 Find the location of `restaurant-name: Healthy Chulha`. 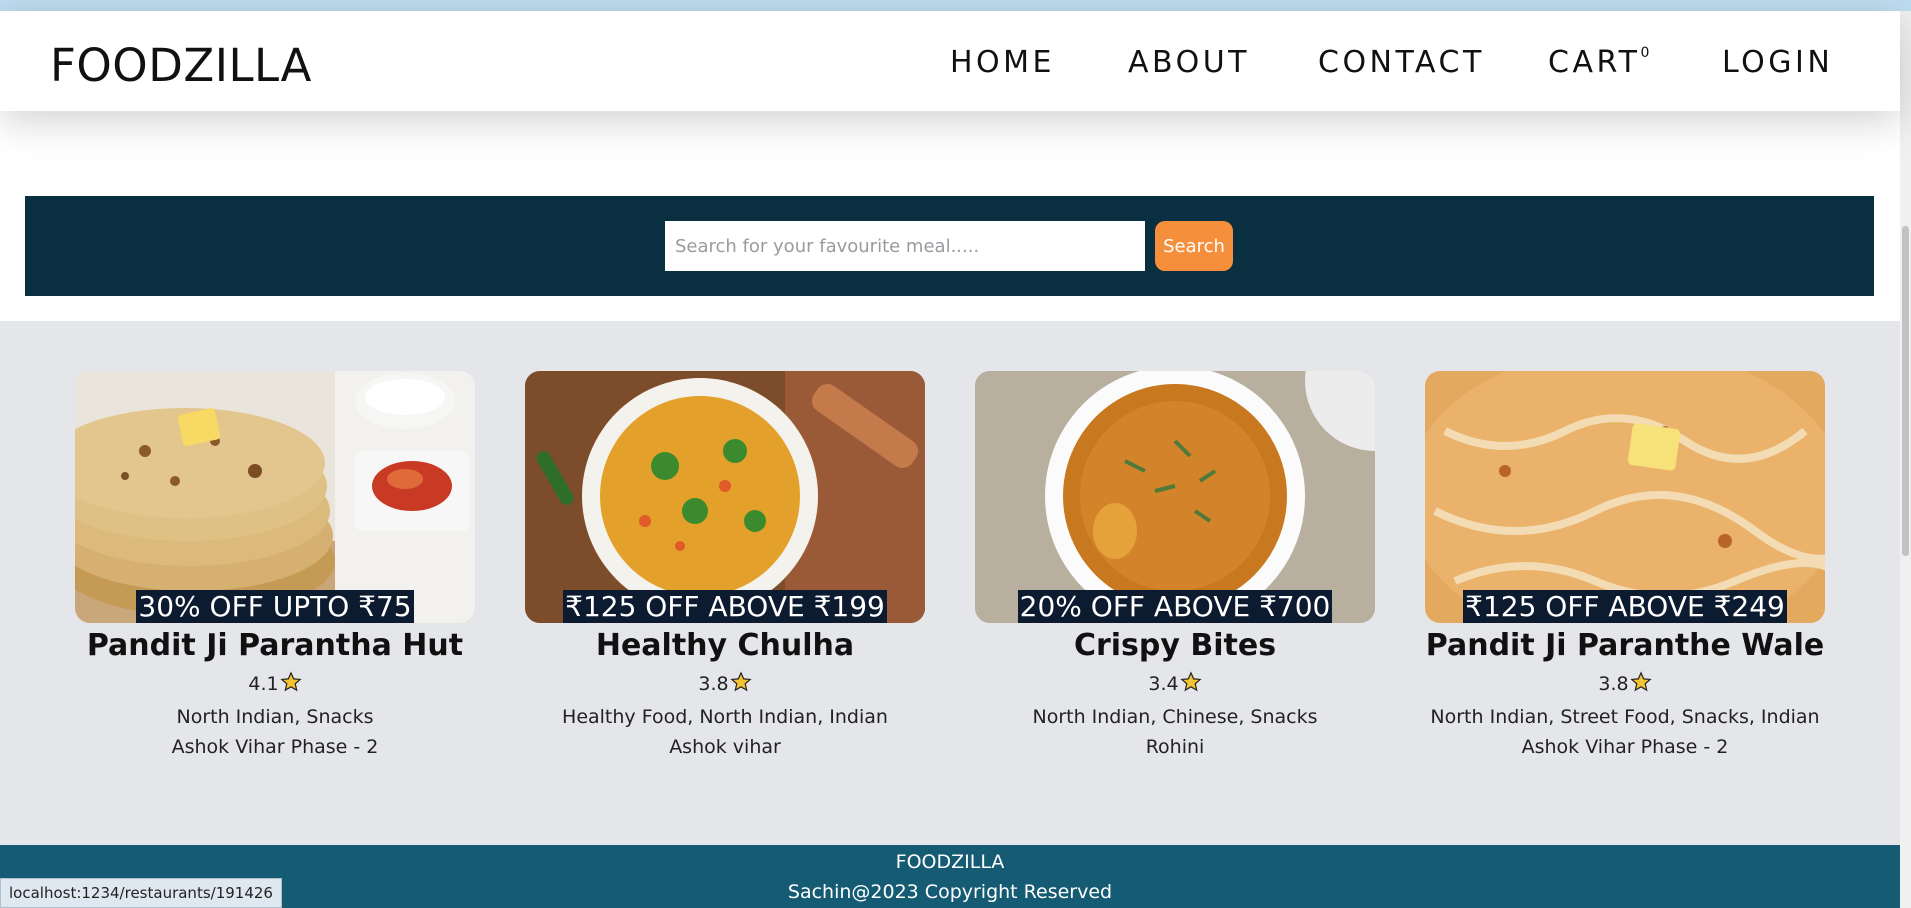

restaurant-name: Healthy Chulha is located at coordinates (725, 645).